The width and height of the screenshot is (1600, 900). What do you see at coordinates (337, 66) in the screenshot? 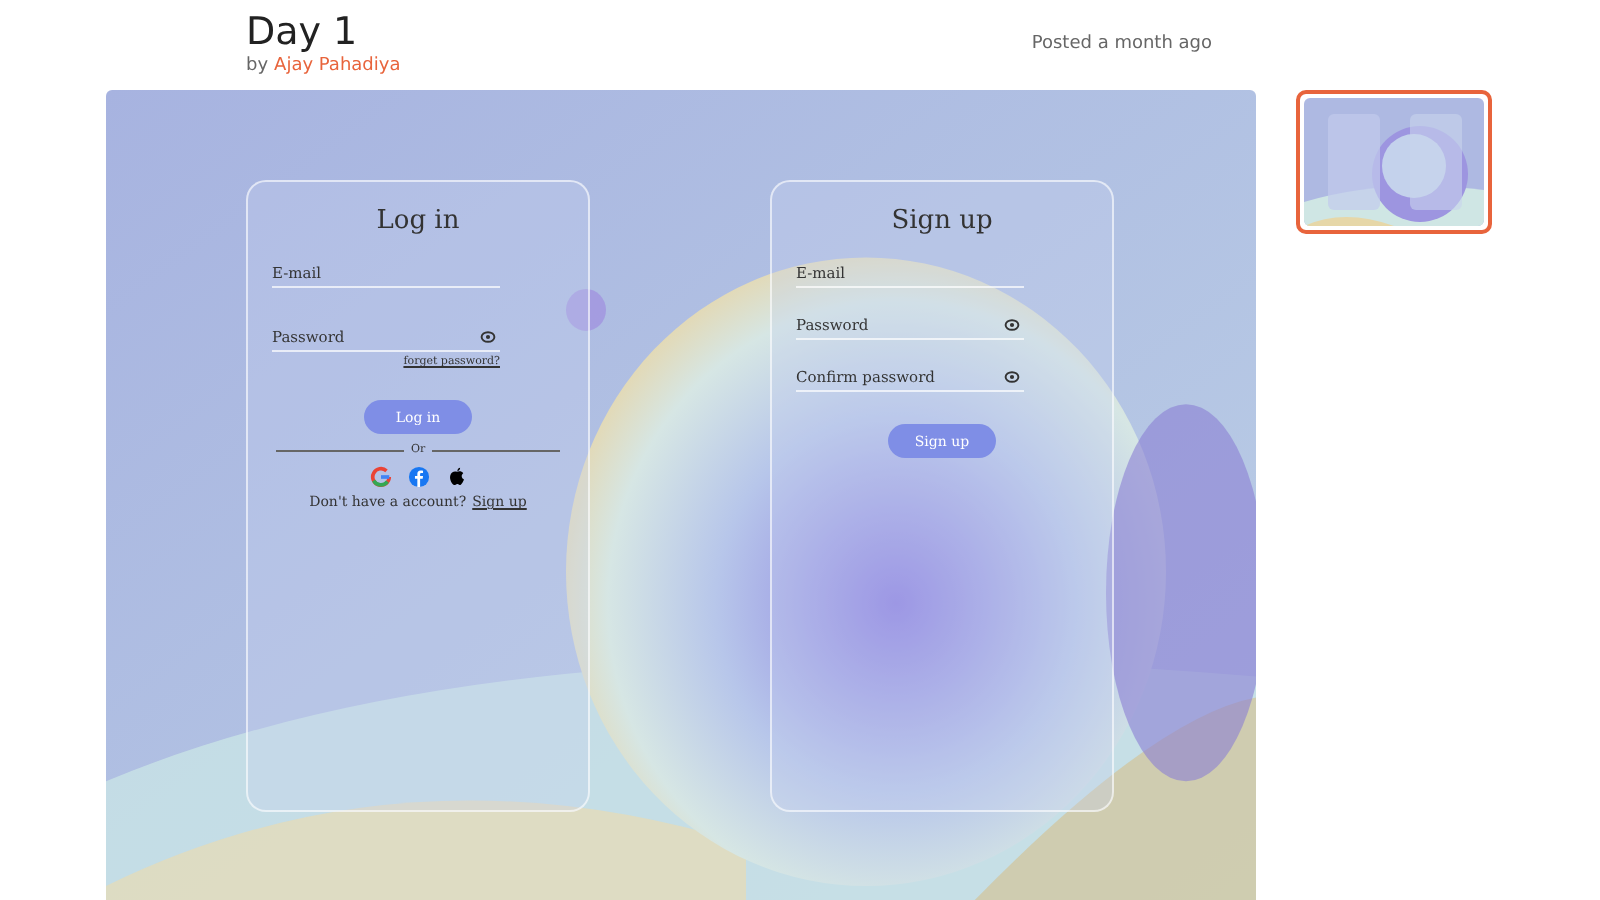
I see `author-link: Ajay Pahadiya` at bounding box center [337, 66].